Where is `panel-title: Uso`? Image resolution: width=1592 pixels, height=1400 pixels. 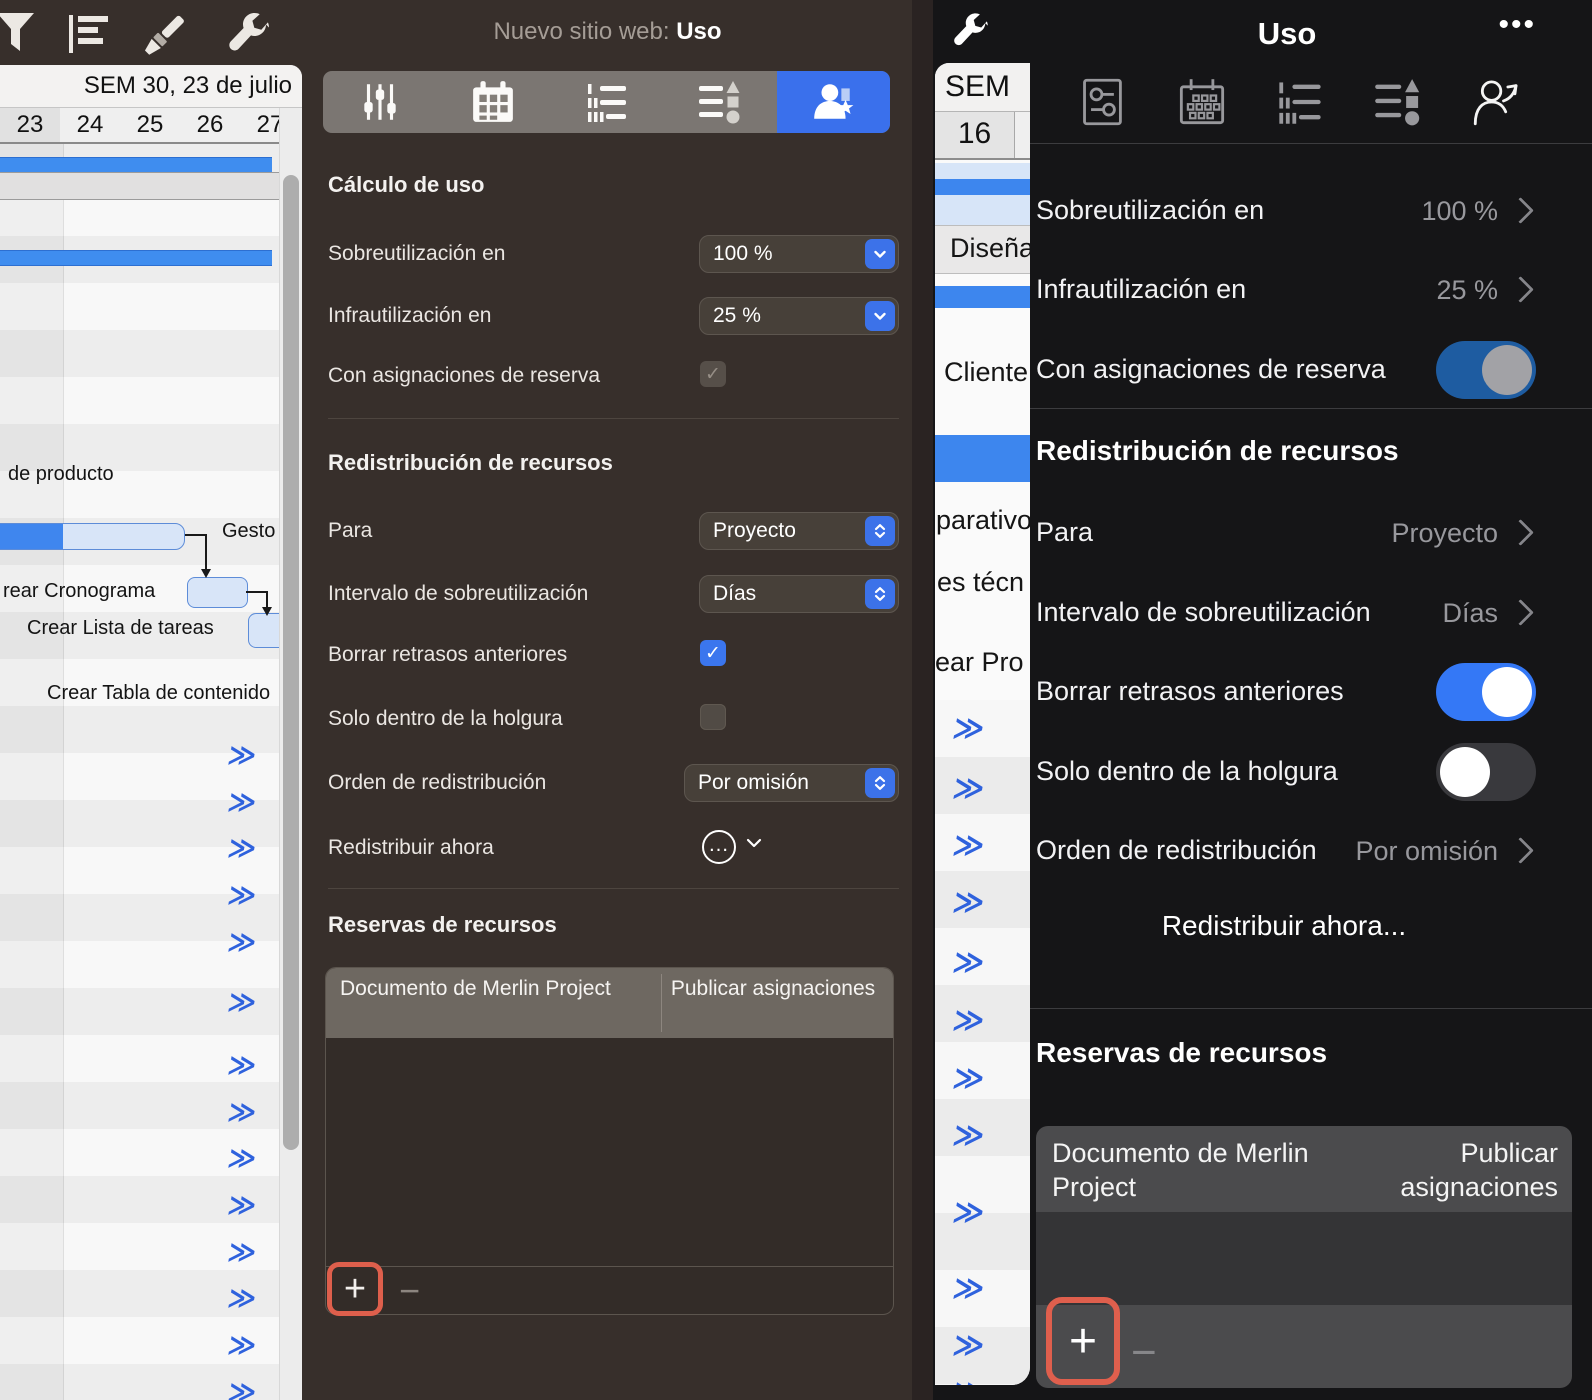
panel-title: Uso is located at coordinates (1287, 33).